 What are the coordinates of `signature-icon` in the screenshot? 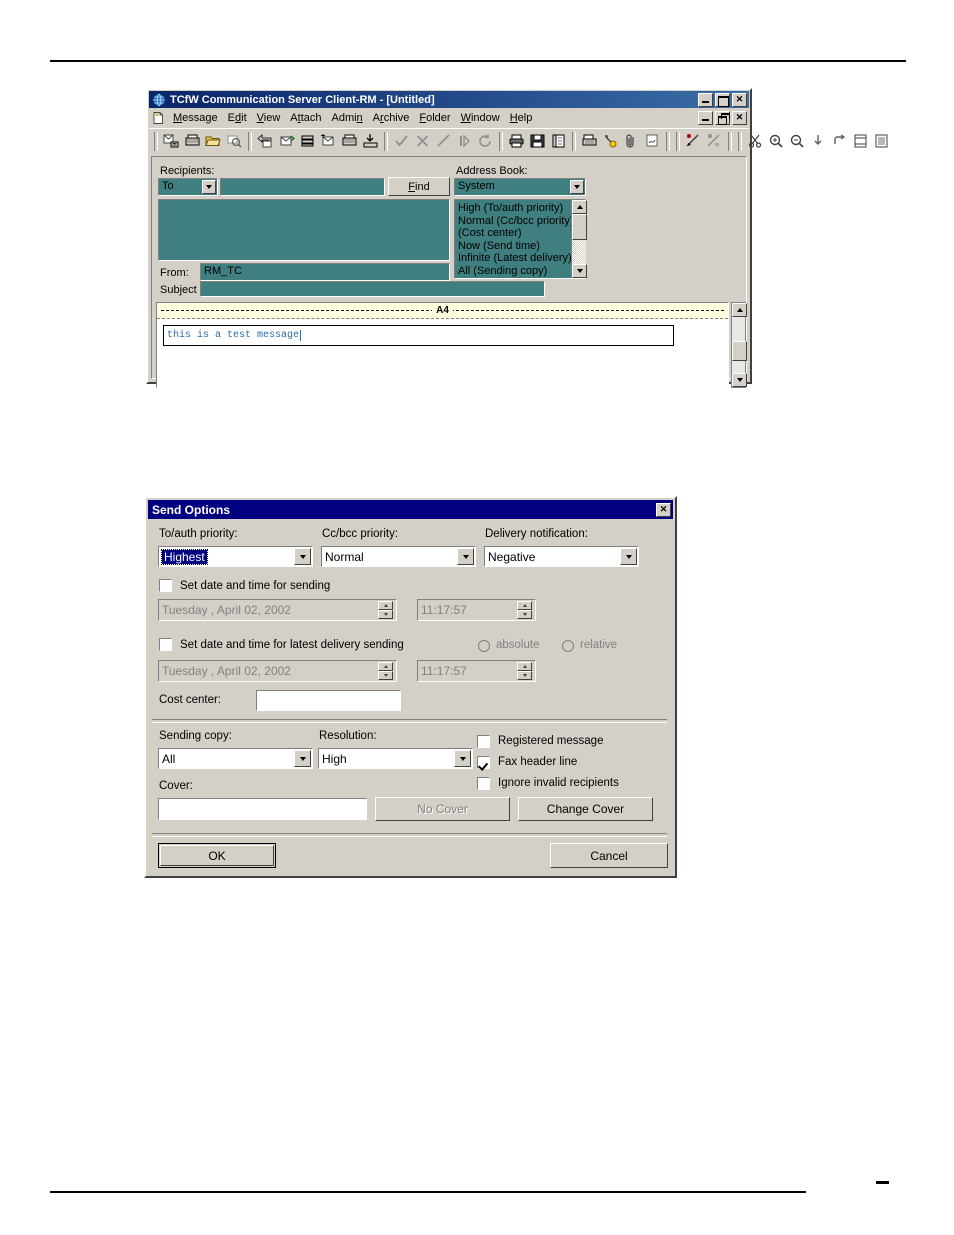 It's located at (652, 141).